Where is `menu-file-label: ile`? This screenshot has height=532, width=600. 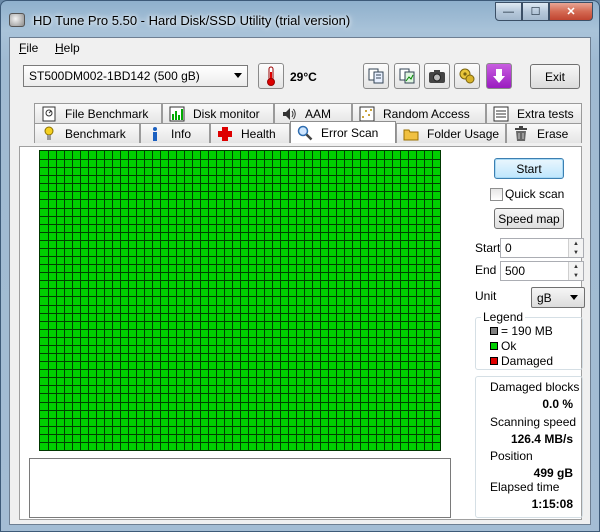 menu-file-label: ile is located at coordinates (32, 48).